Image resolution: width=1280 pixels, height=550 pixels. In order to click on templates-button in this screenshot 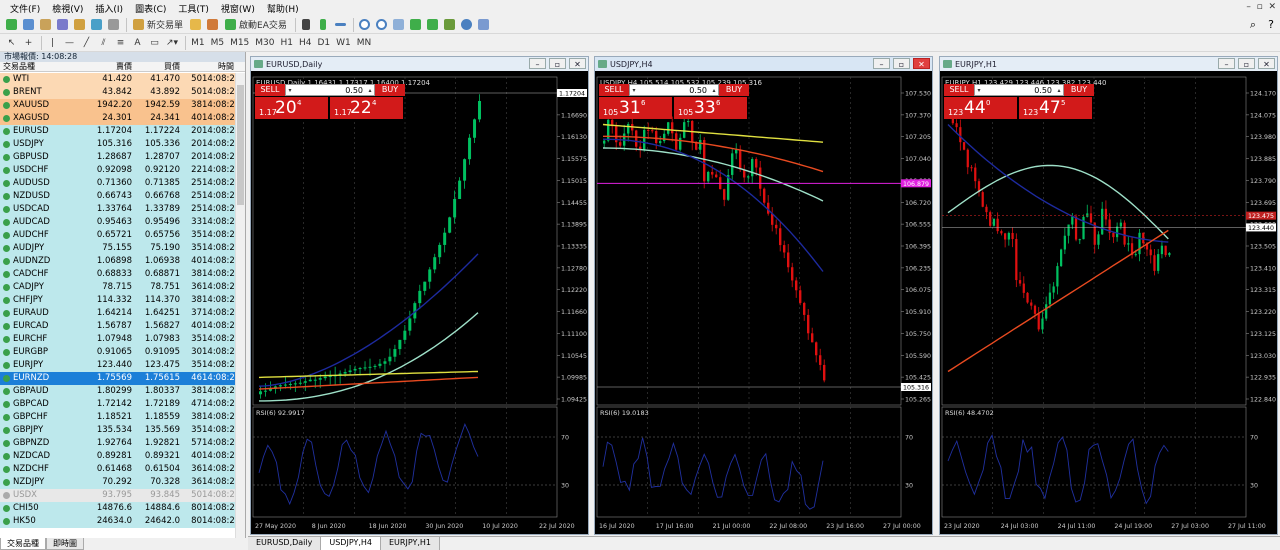, I will do `click(483, 24)`.